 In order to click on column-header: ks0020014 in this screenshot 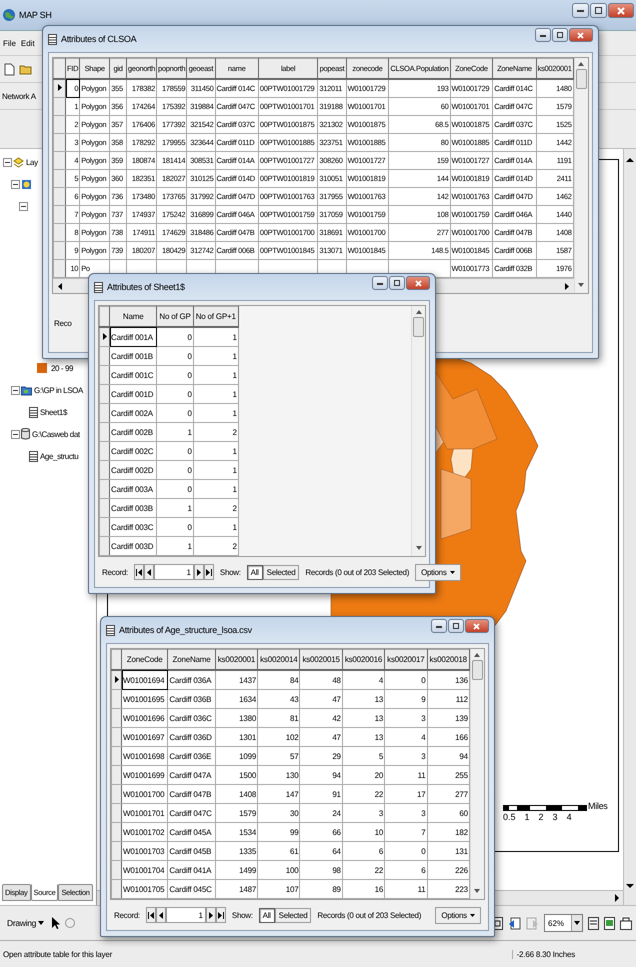, I will do `click(279, 660)`.